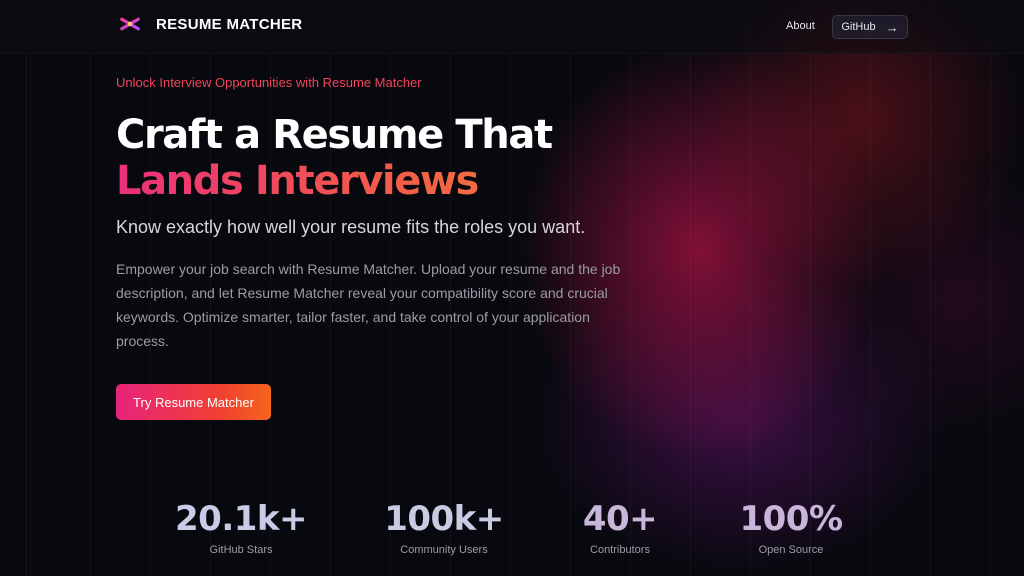 This screenshot has width=1024, height=576. I want to click on asterisk-logo-icon, so click(130, 24).